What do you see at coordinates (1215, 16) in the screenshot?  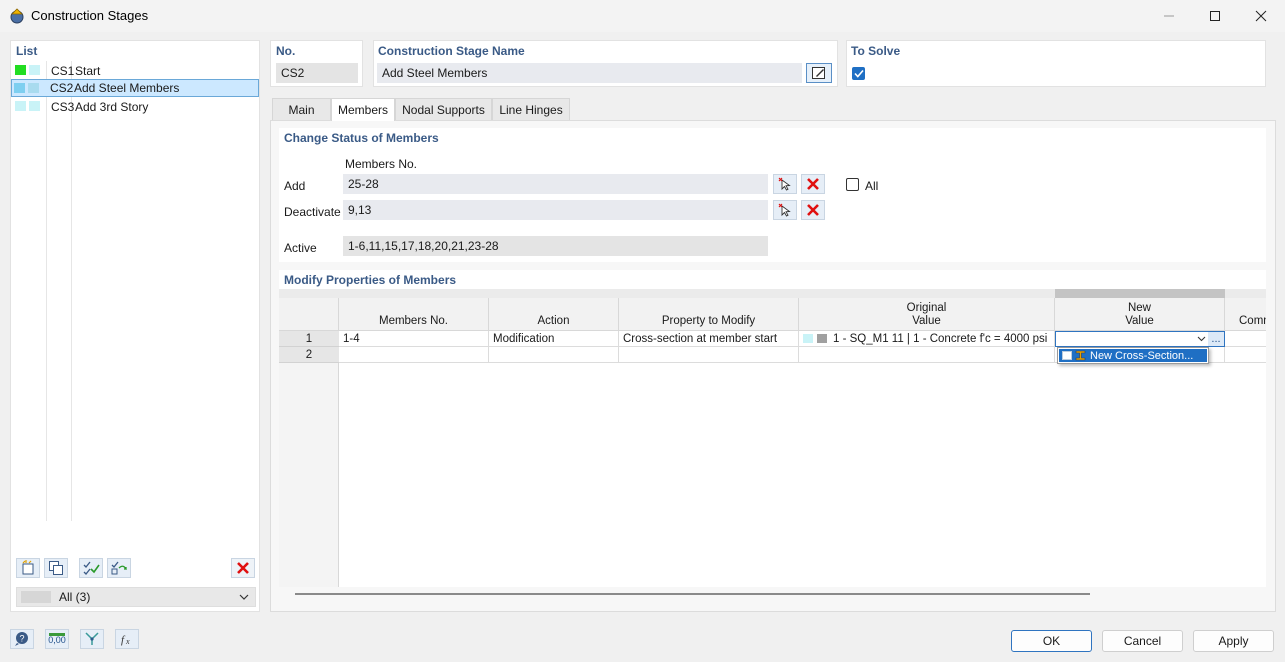 I see `maximize-button` at bounding box center [1215, 16].